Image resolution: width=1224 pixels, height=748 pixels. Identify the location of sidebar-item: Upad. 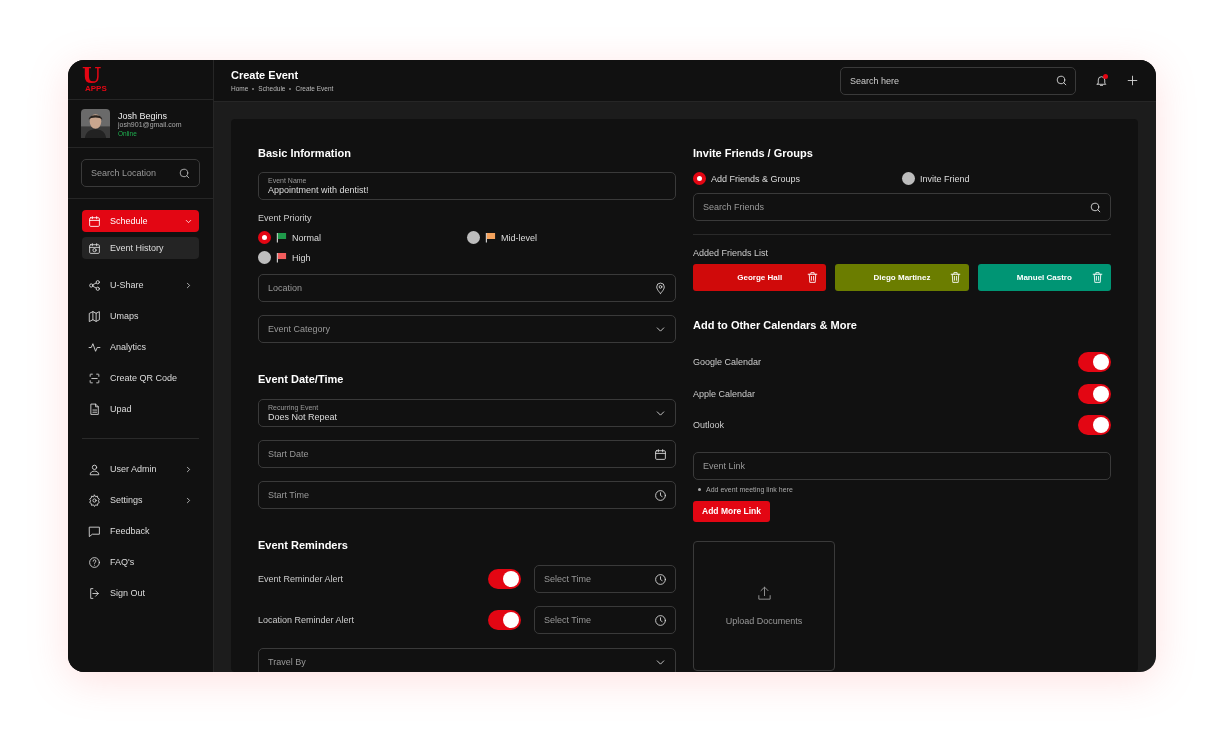
(140, 409).